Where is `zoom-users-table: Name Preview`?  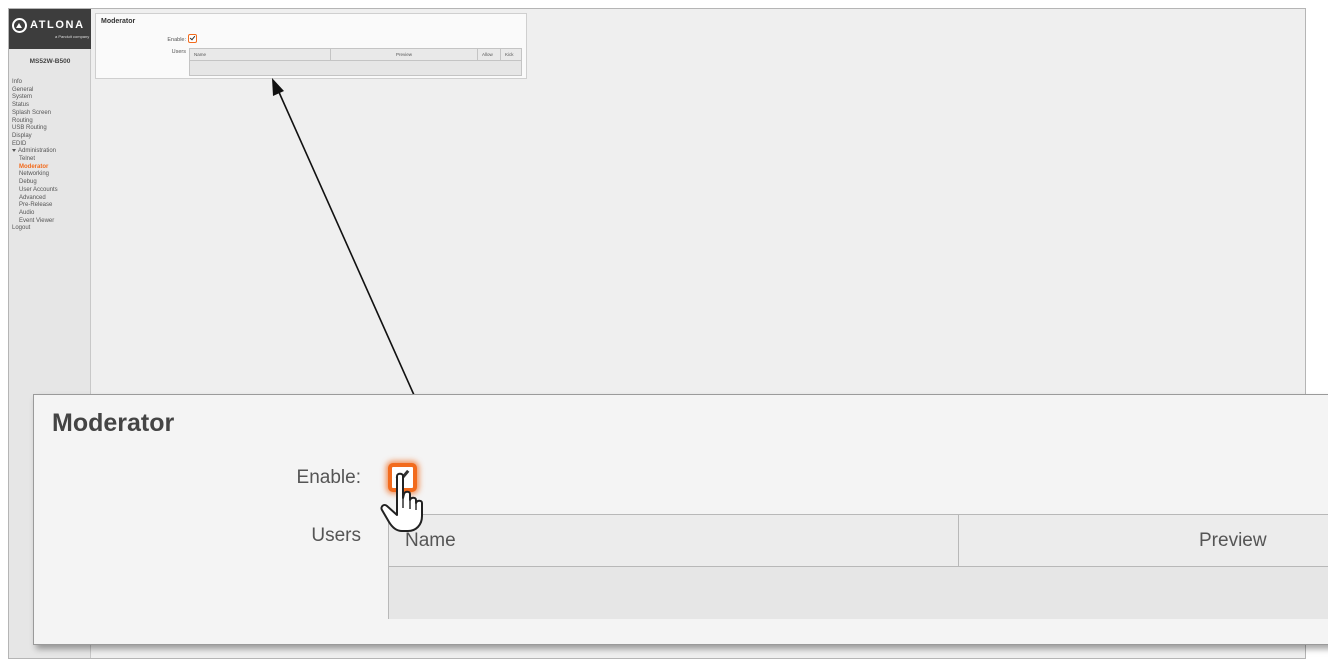
zoom-users-table: Name Preview is located at coordinates (858, 566).